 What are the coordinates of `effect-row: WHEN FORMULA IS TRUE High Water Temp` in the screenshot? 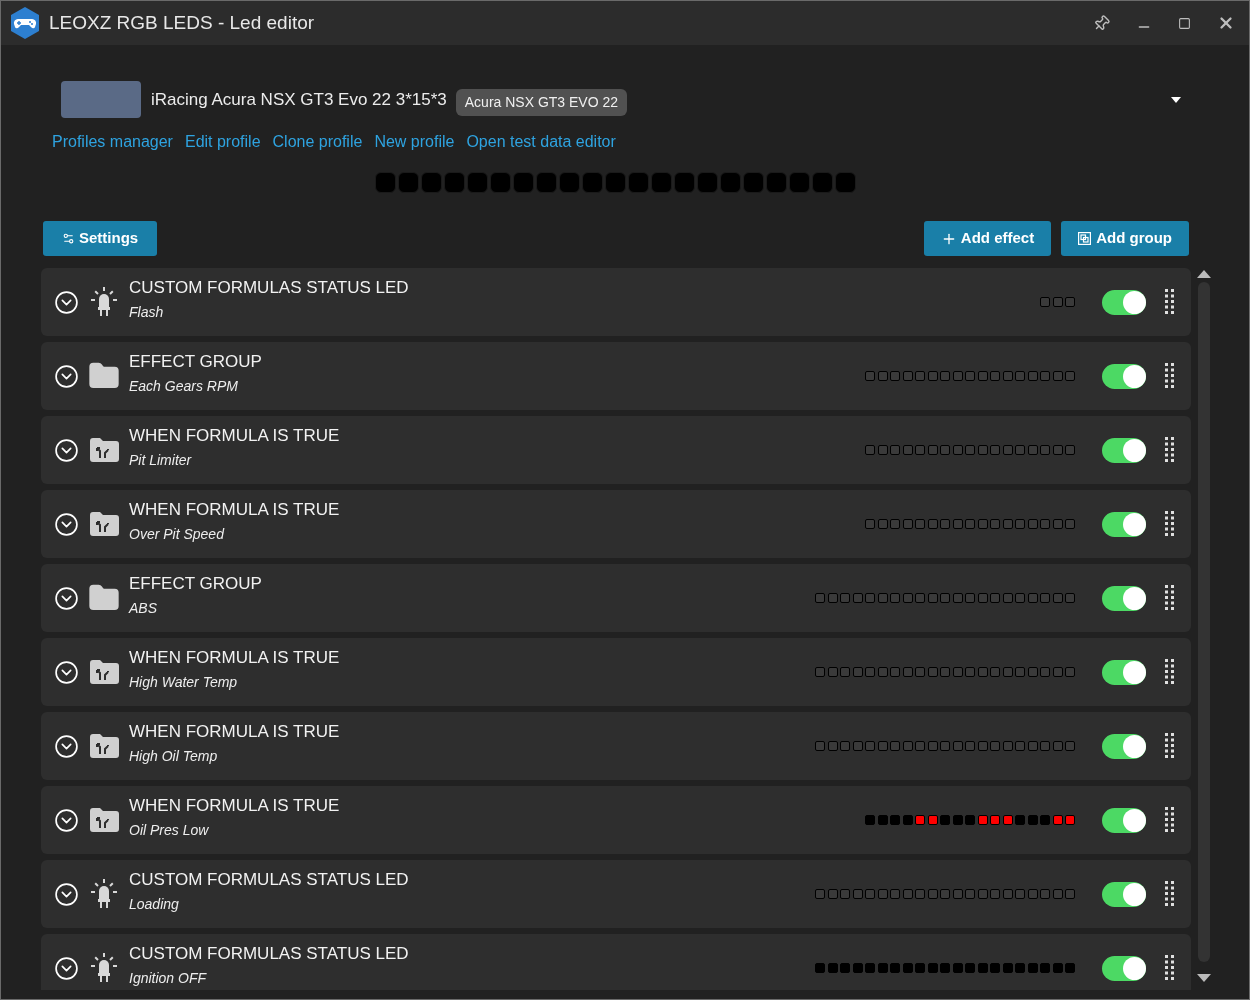 It's located at (616, 672).